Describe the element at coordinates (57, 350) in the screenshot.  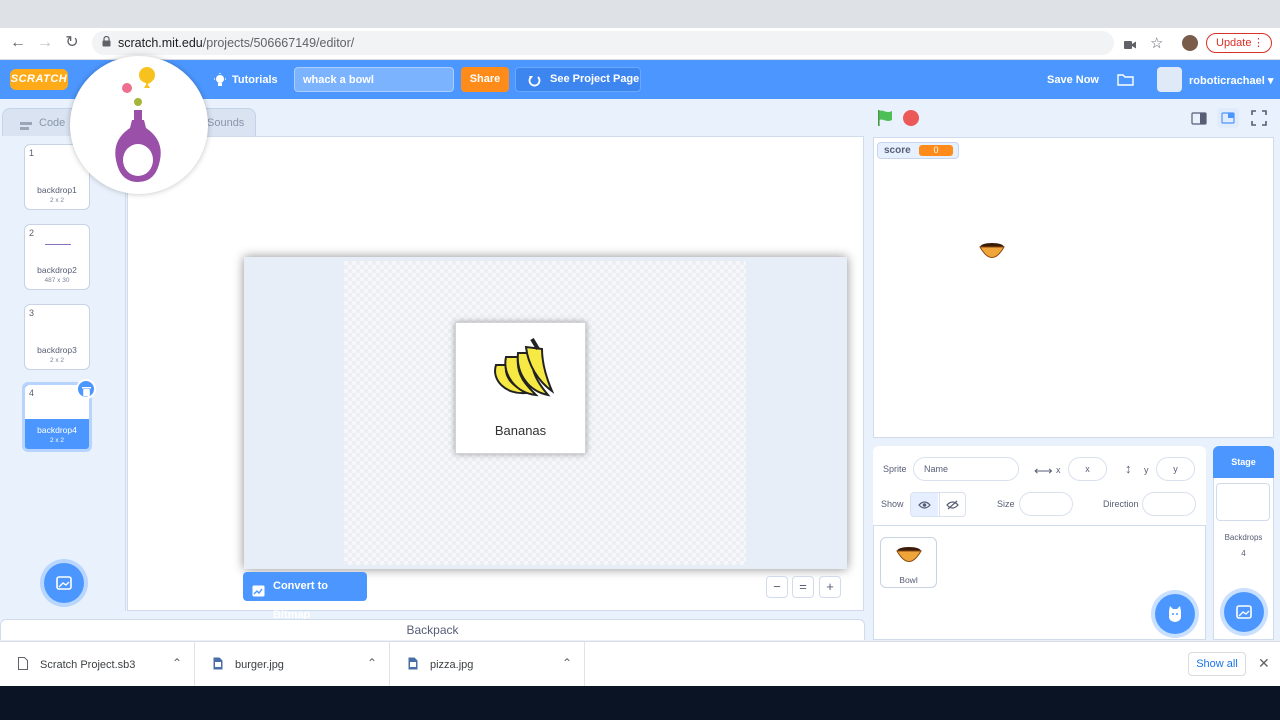
I see `costume-name: backdrop3` at that location.